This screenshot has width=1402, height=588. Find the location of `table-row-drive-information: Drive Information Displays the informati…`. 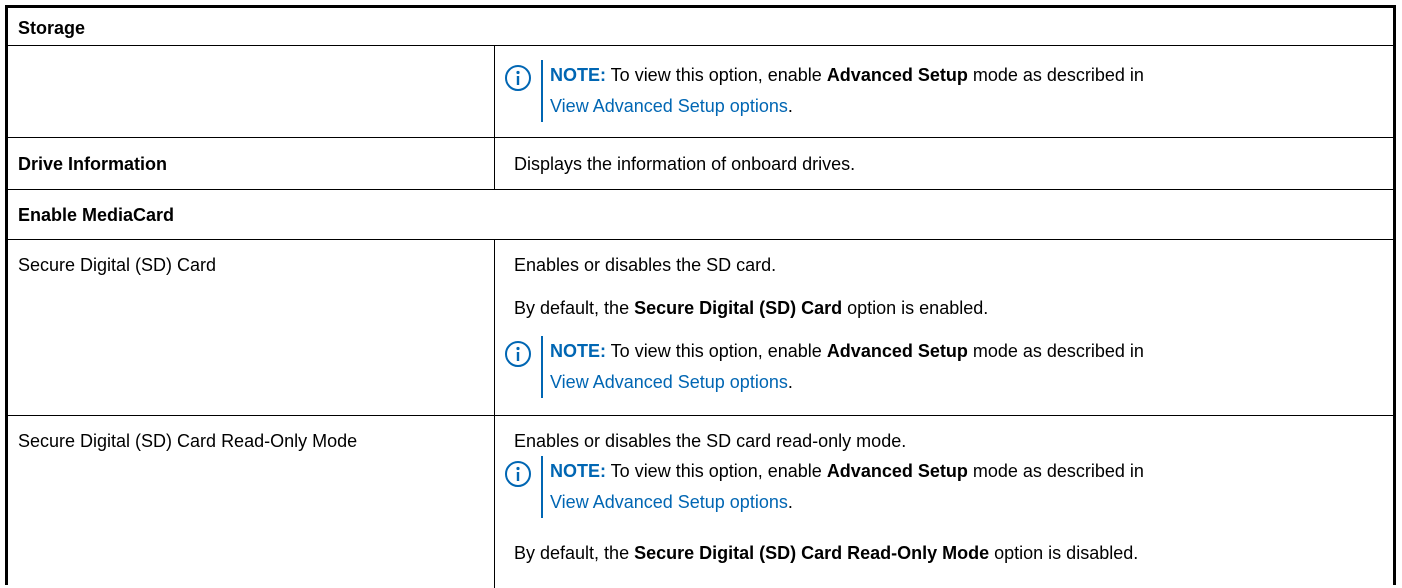

table-row-drive-information: Drive Information Displays the informati… is located at coordinates (700, 164).